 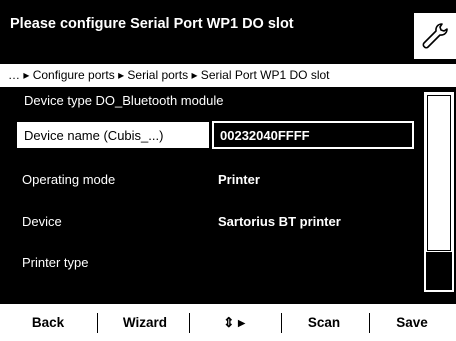 I want to click on device-row: Device Sartorius BT printer, so click(x=210, y=222).